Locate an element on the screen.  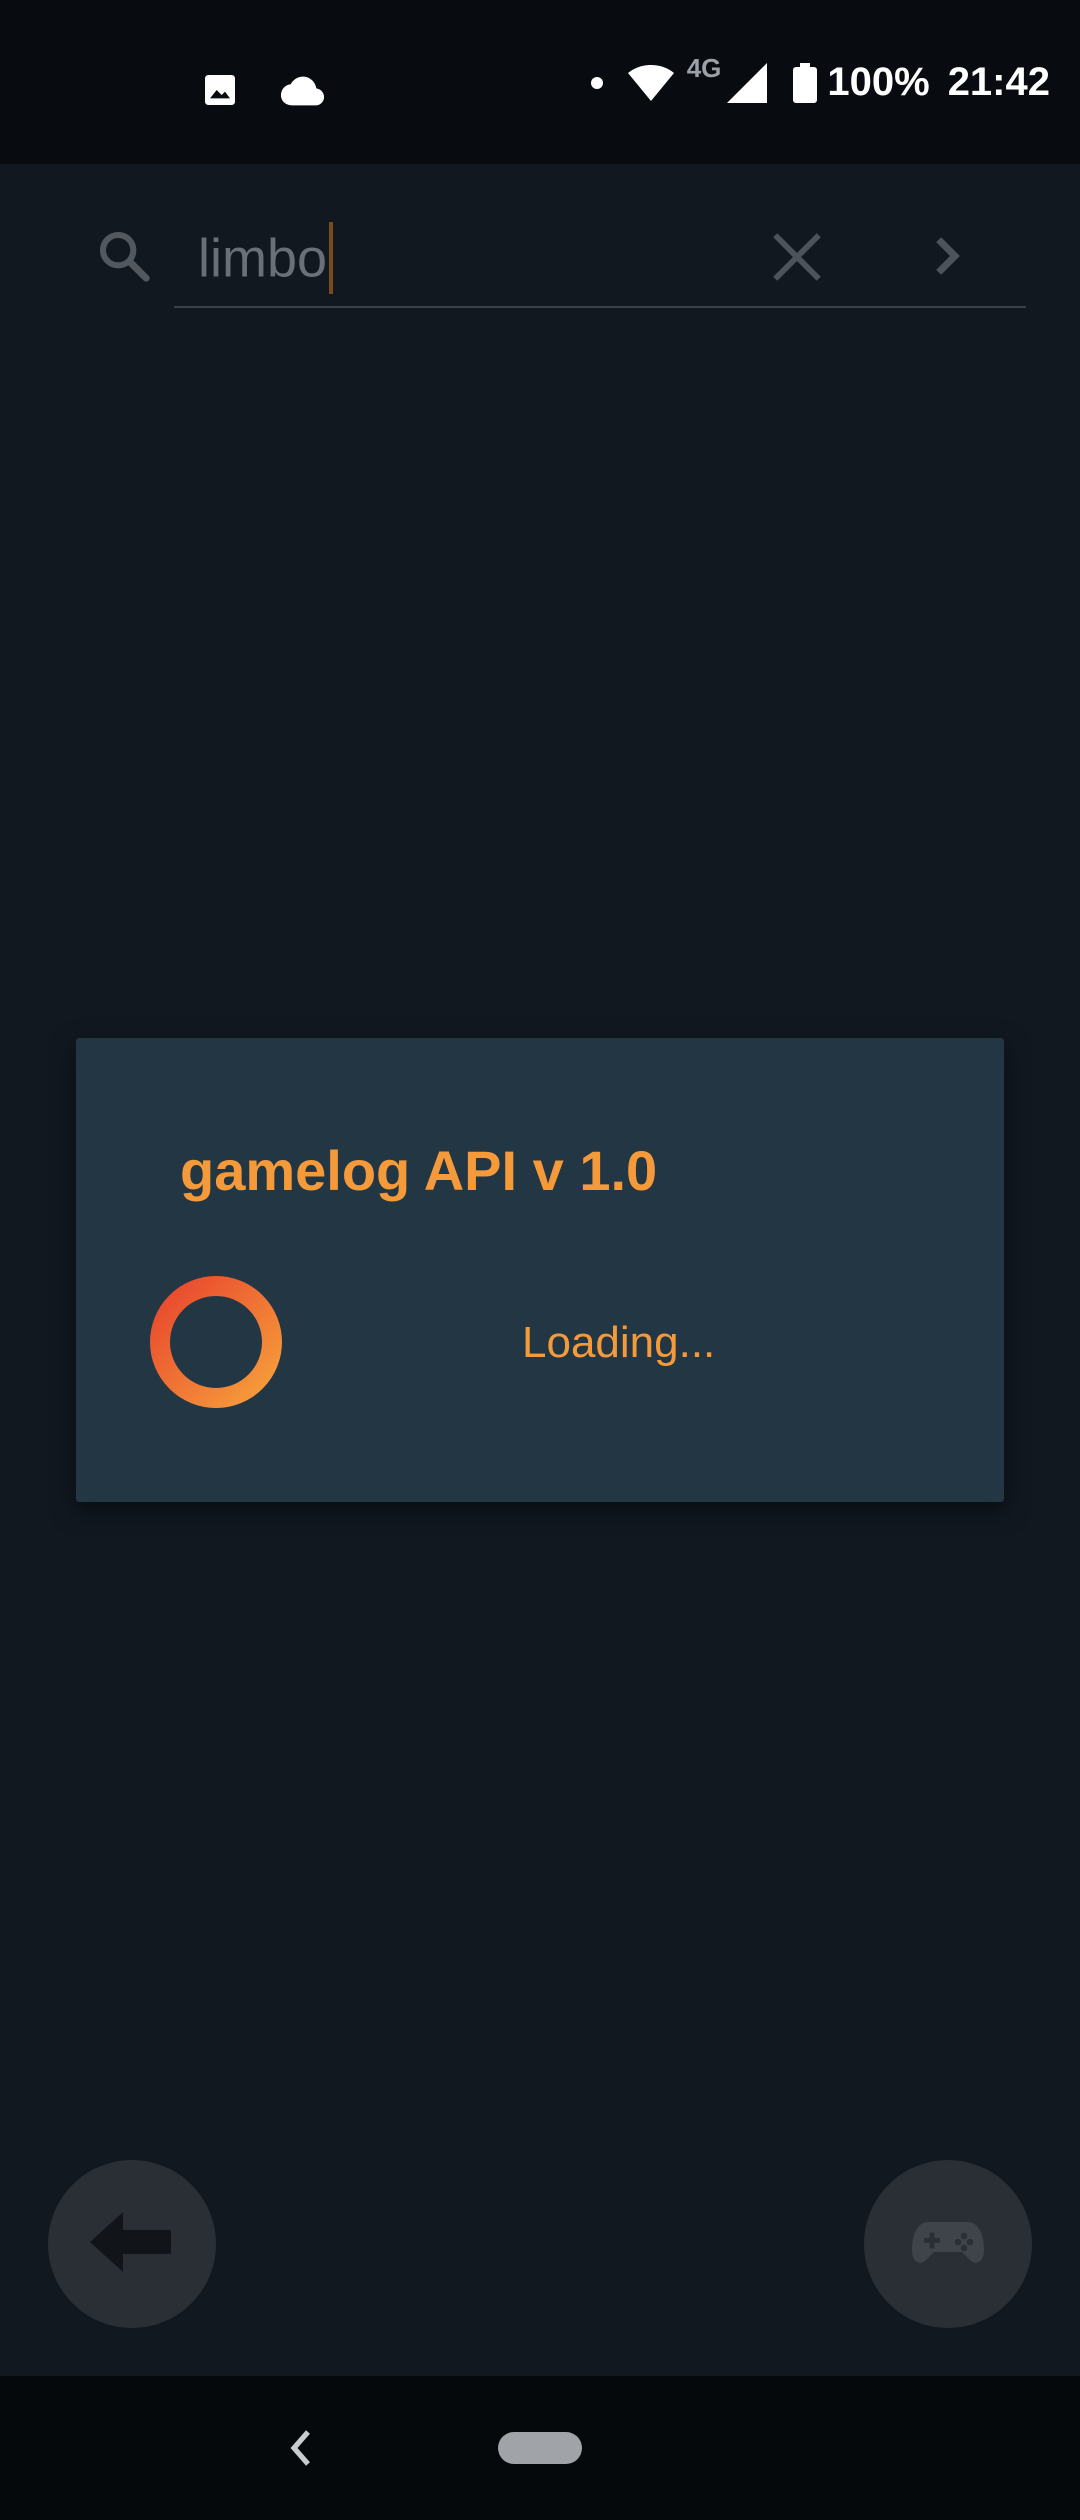
game-controller-button is located at coordinates (948, 2244).